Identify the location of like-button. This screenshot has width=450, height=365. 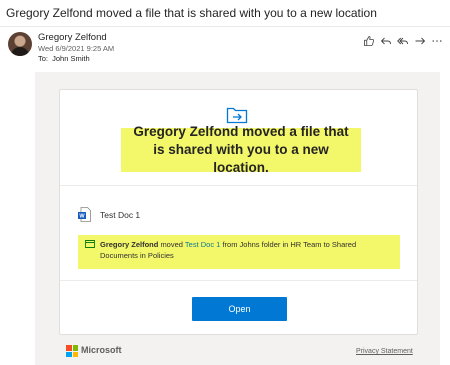
(369, 41).